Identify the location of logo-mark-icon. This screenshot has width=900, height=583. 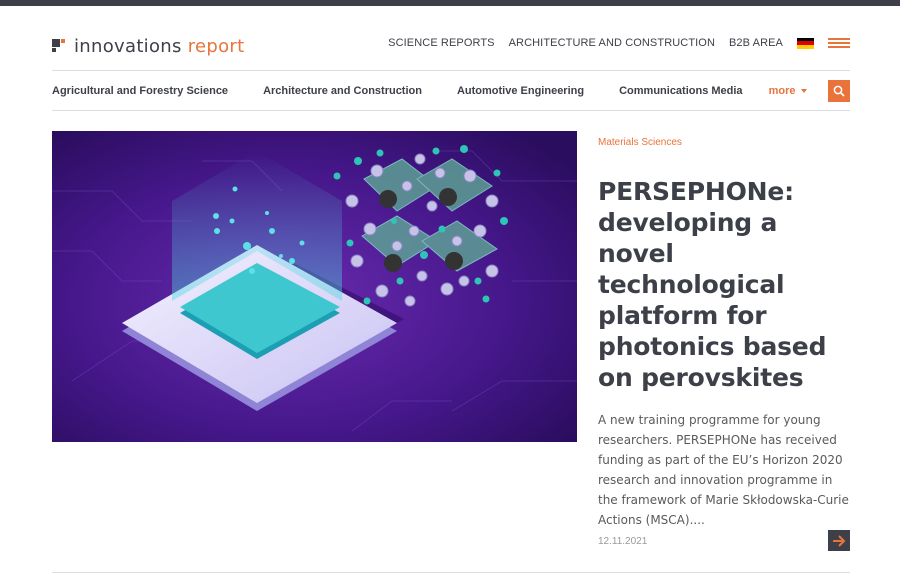
(59, 46).